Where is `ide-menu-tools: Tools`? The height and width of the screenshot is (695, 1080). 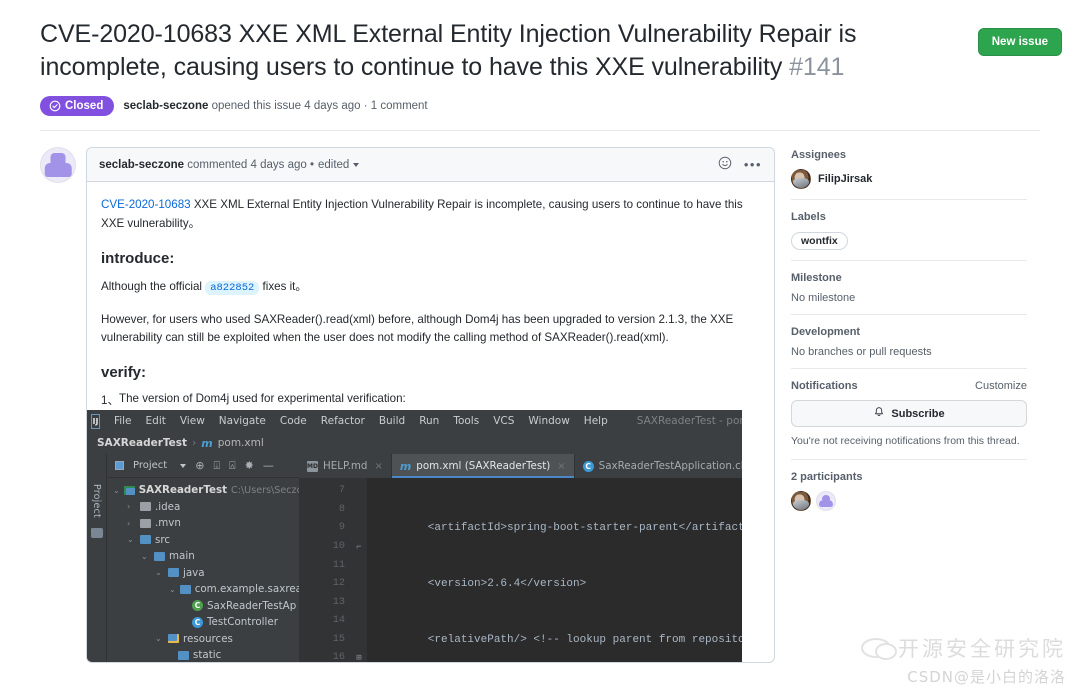
ide-menu-tools: Tools is located at coordinates (466, 421).